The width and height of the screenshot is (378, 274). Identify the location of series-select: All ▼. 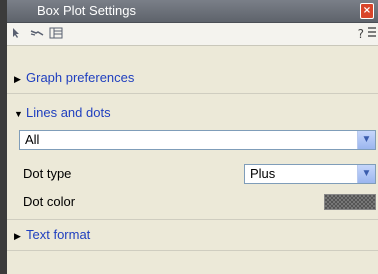
(197, 140).